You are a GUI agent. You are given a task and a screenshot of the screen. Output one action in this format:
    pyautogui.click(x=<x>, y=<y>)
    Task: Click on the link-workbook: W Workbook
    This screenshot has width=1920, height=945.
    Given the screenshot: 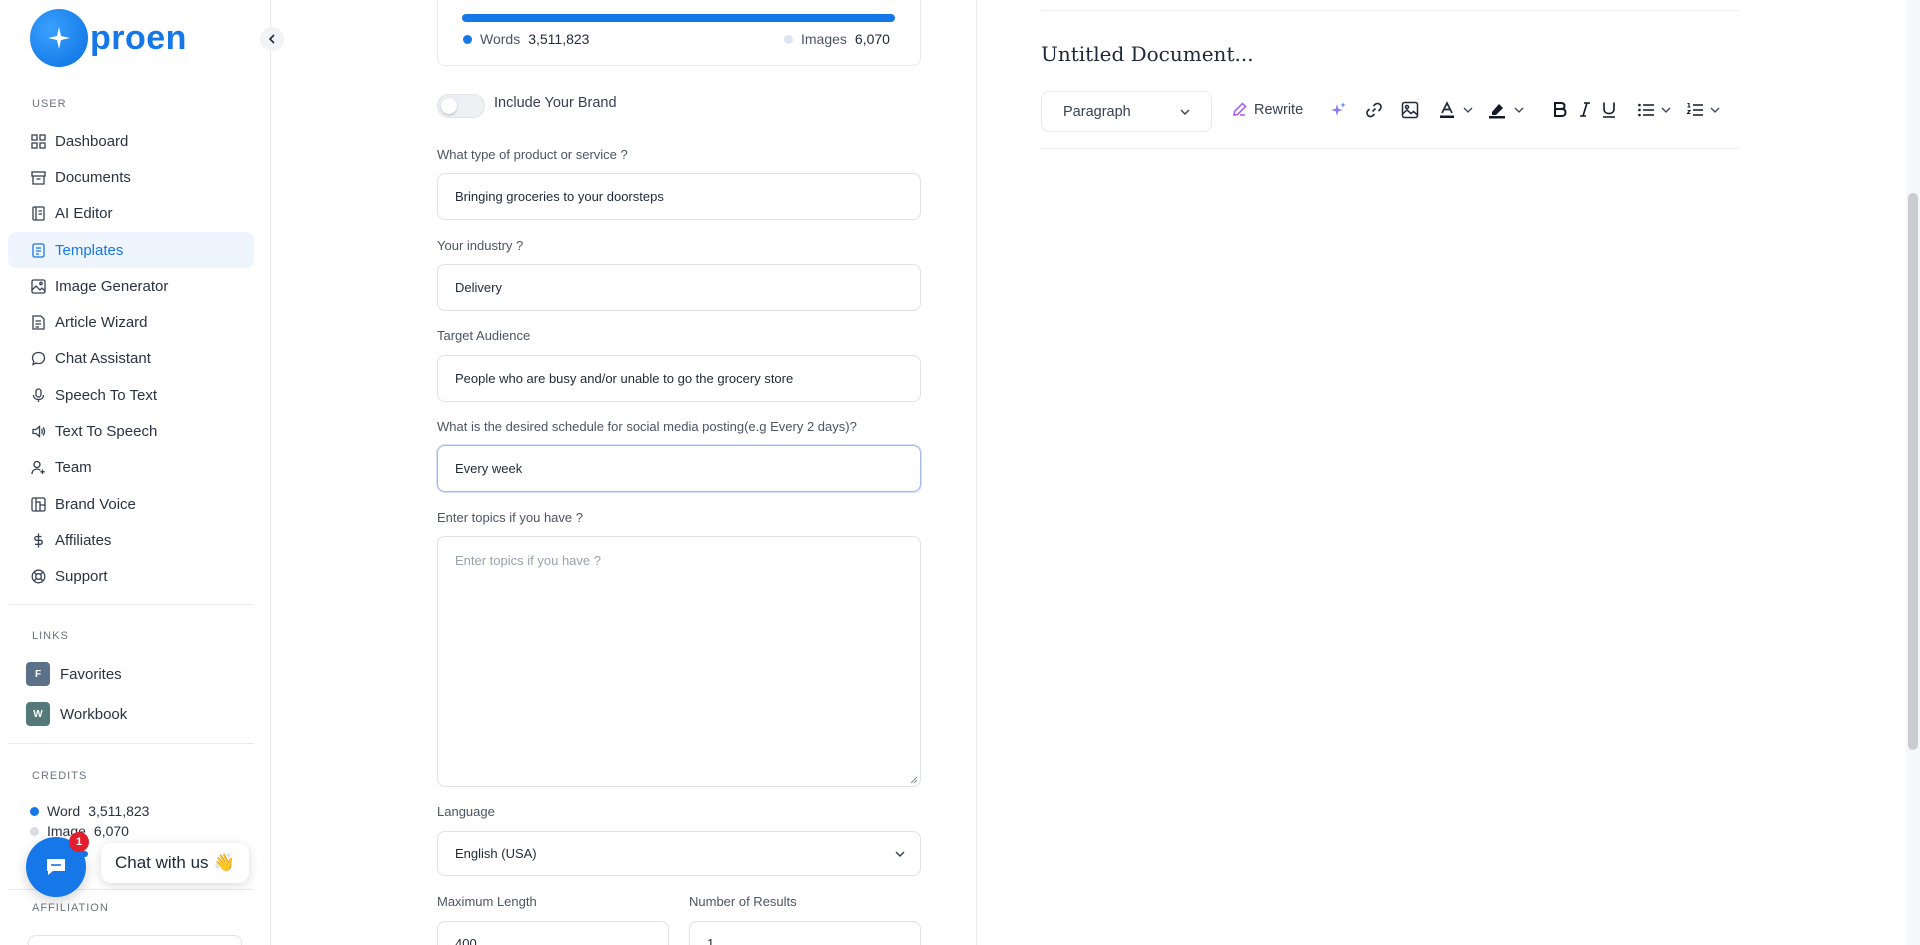 What is the action you would take?
    pyautogui.click(x=76, y=714)
    